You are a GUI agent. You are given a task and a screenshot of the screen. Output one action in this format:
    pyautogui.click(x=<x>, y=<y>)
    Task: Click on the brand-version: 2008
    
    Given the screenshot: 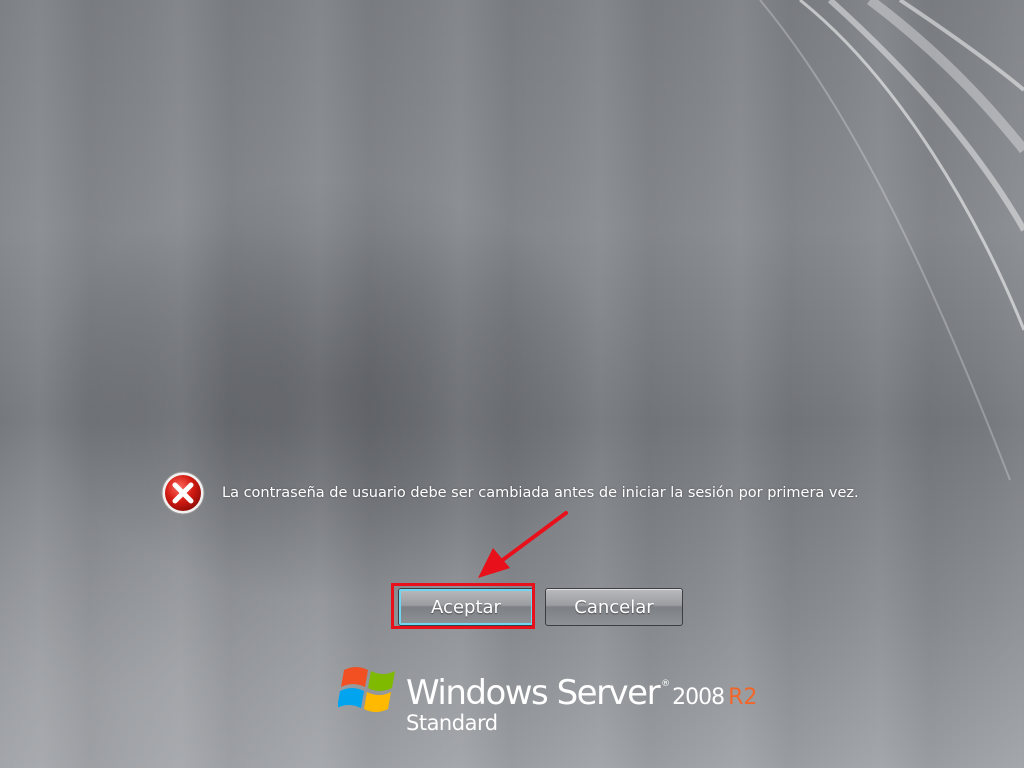 What is the action you would take?
    pyautogui.click(x=698, y=697)
    